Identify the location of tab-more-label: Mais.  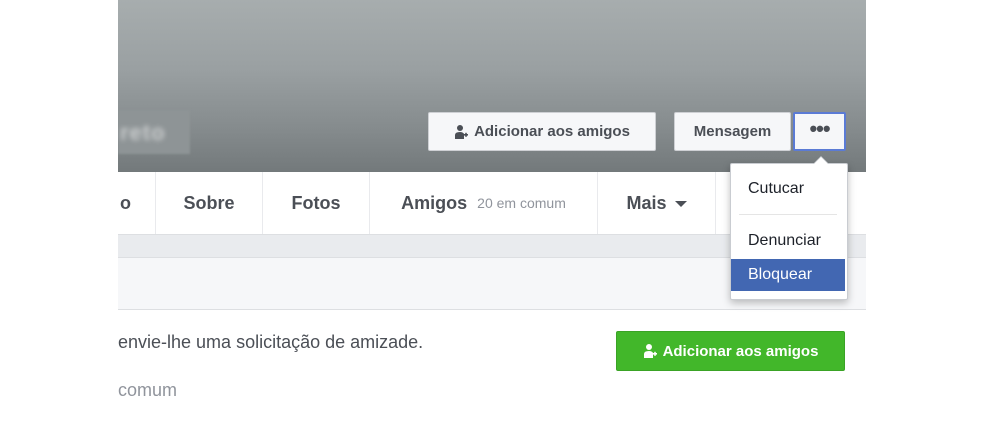
(646, 202).